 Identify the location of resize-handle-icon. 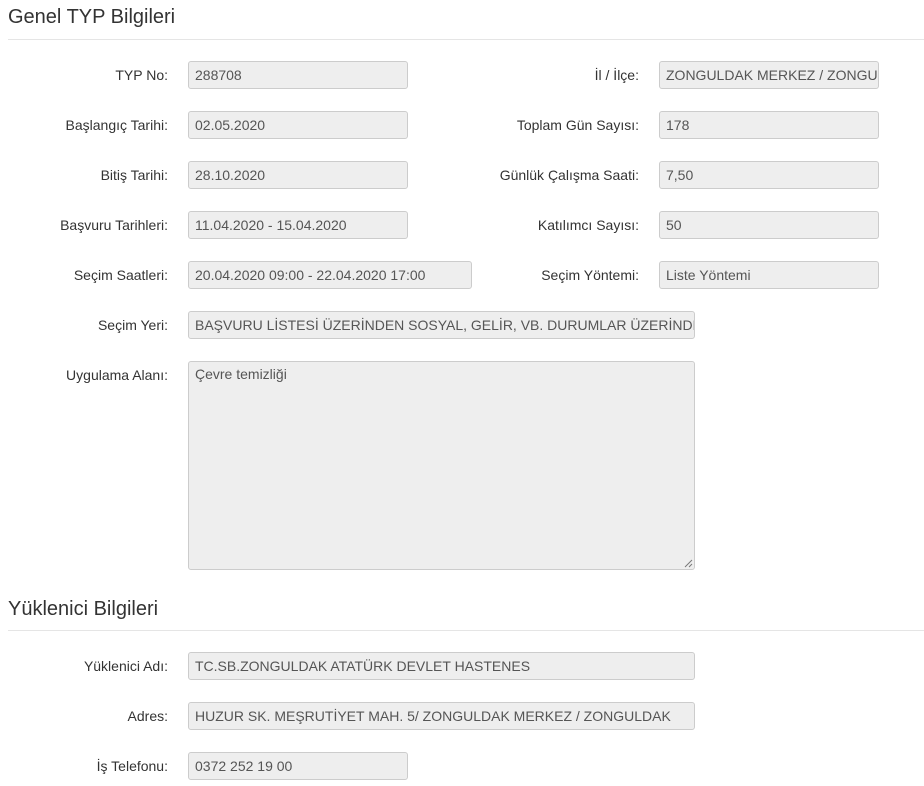
(688, 563).